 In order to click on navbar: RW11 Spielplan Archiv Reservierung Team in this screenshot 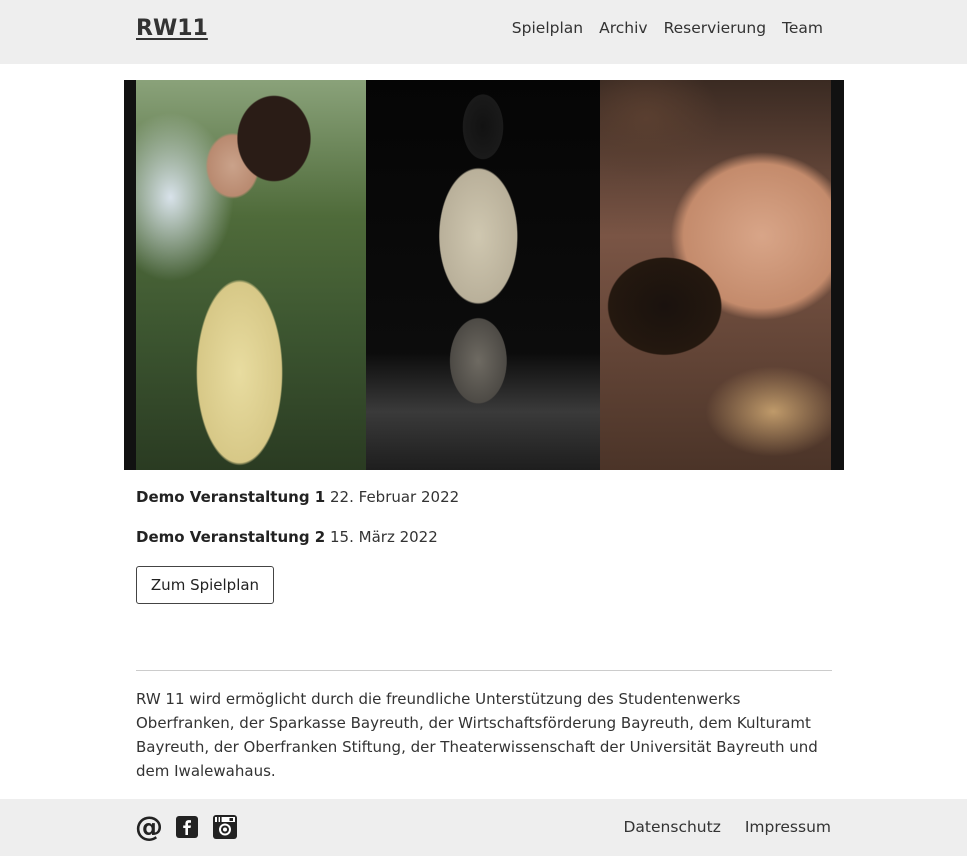, I will do `click(483, 32)`.